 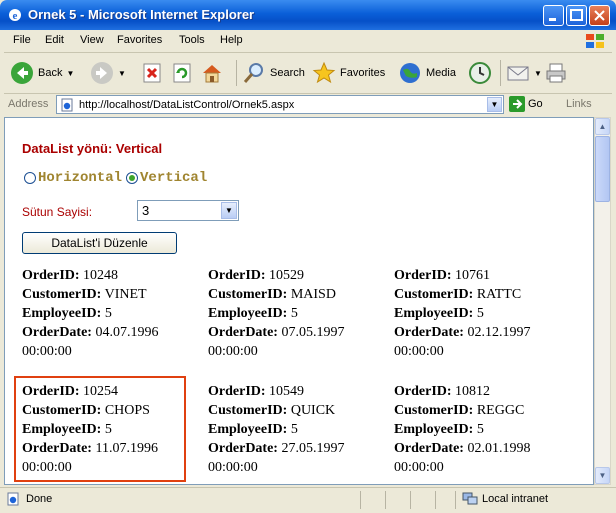 I want to click on print-button, so click(x=556, y=73).